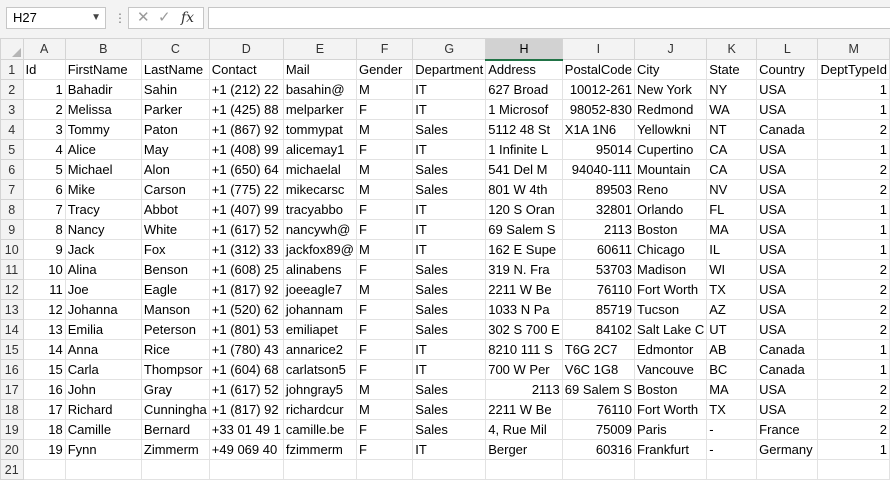 Image resolution: width=890 pixels, height=481 pixels. What do you see at coordinates (12, 469) in the screenshot?
I see `row-header: 21` at bounding box center [12, 469].